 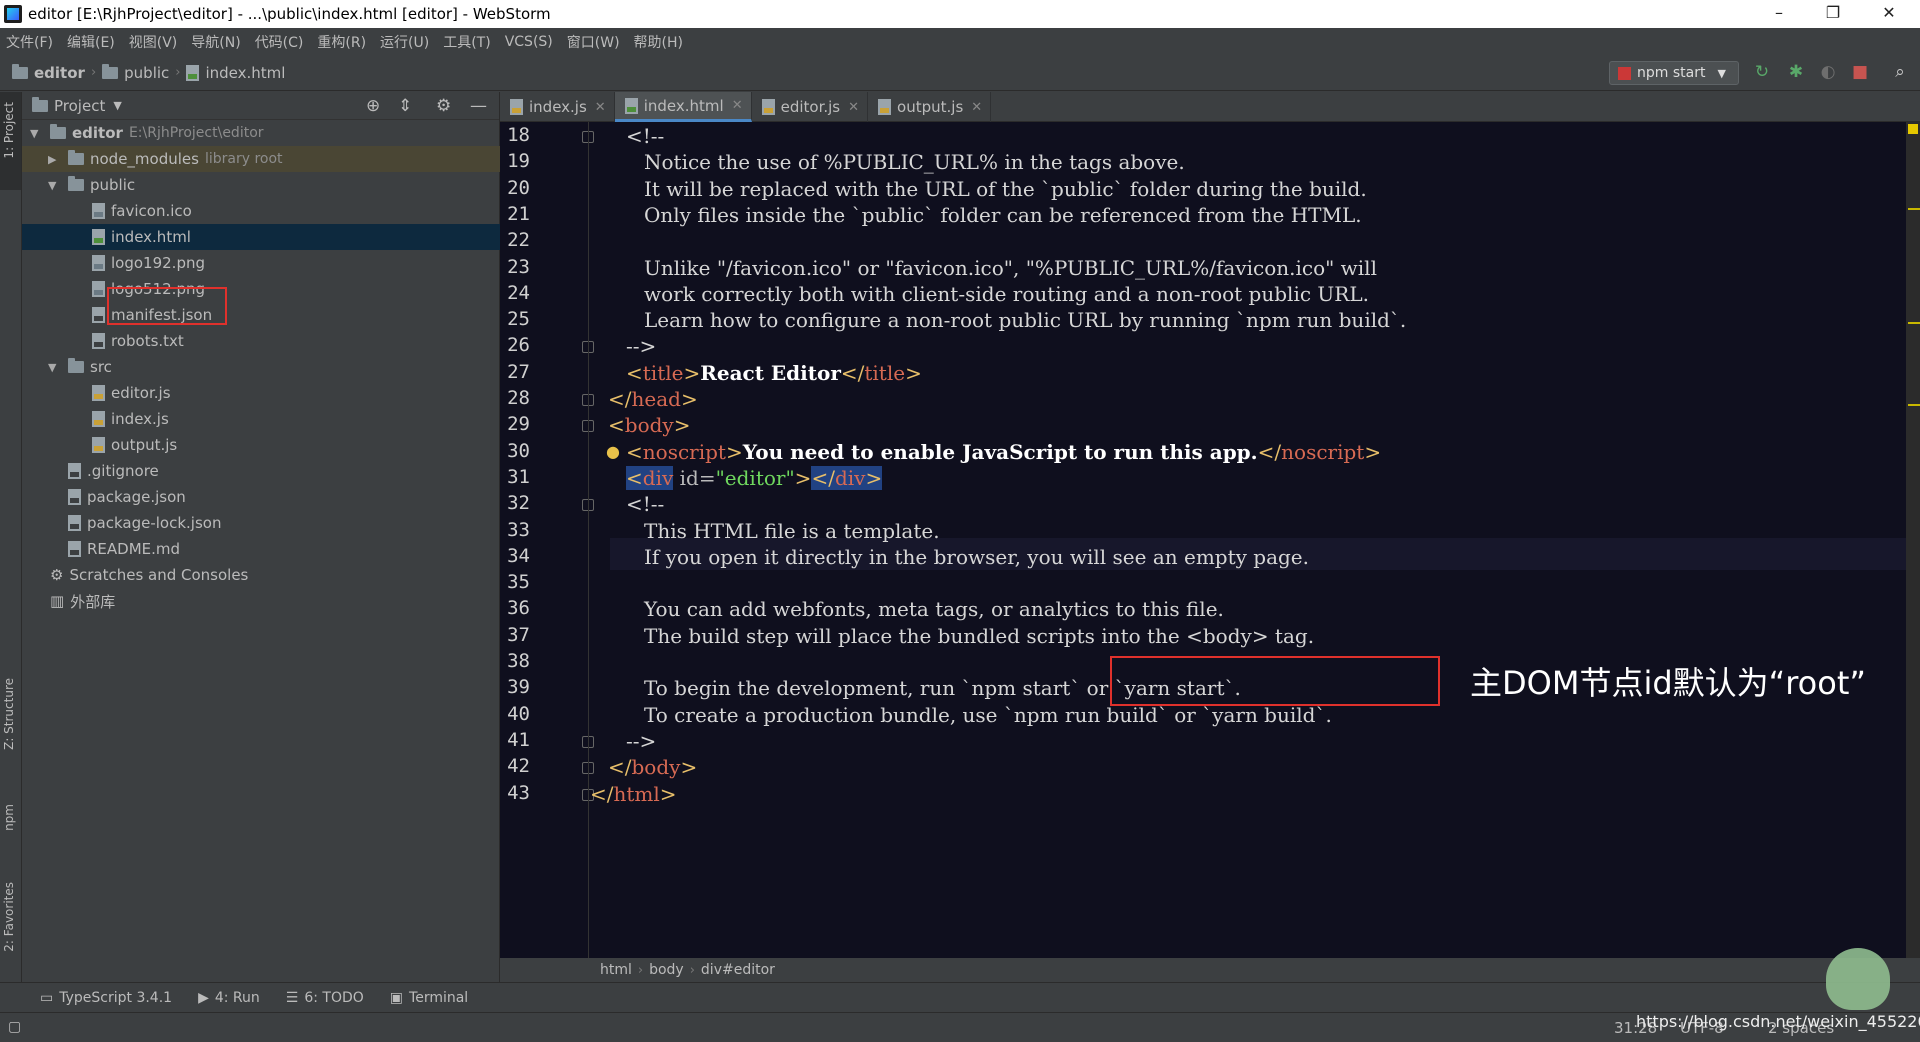 What do you see at coordinates (260, 106) in the screenshot?
I see `project-panel-header: Project ▼ ⊕ ⇕ ⚙ —` at bounding box center [260, 106].